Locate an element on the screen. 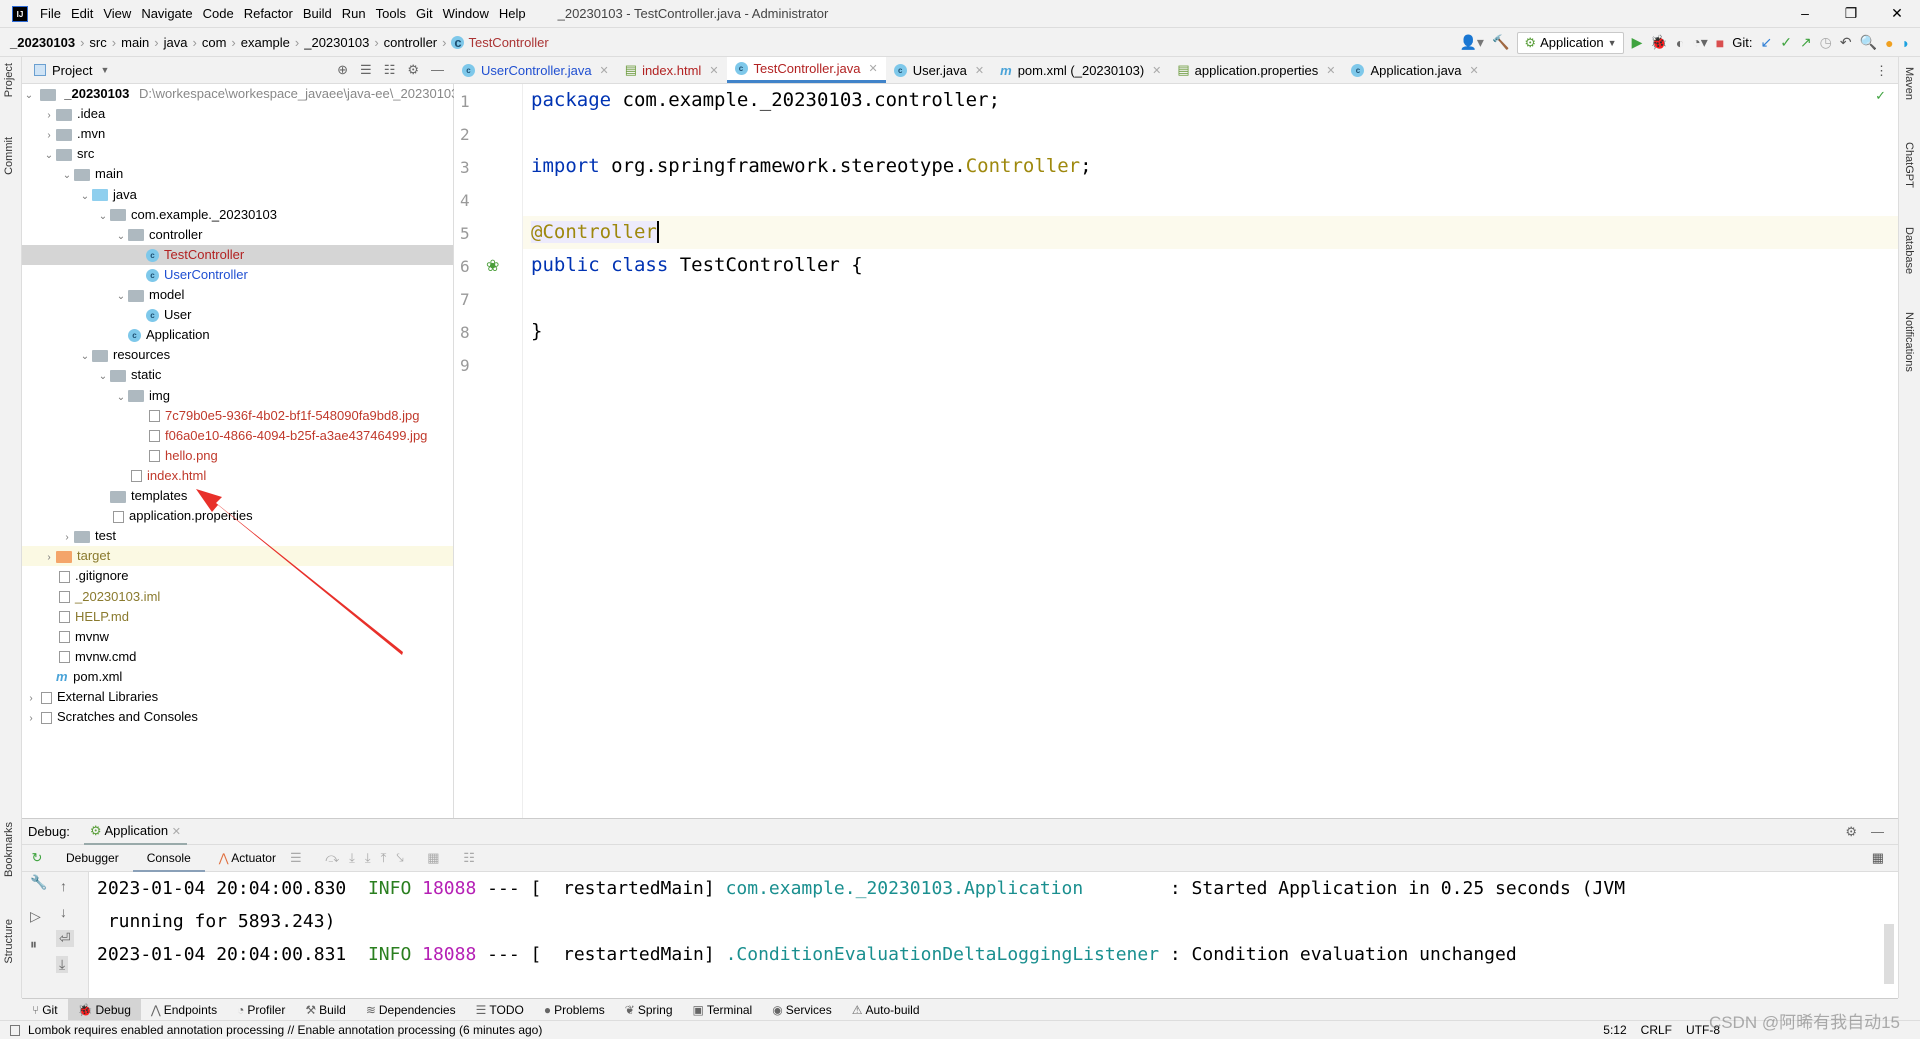 This screenshot has width=1920, height=1039. layout-icon: ▦ is located at coordinates (1878, 858).